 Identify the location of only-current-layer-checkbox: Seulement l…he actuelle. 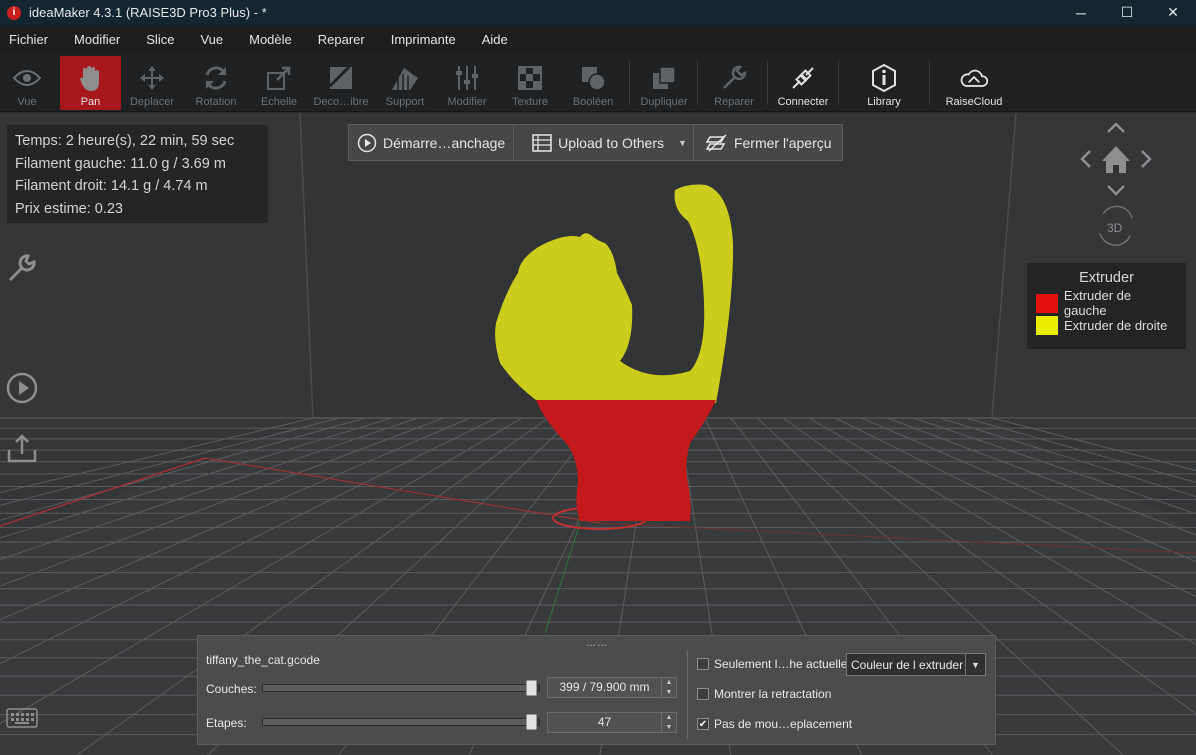
(772, 664).